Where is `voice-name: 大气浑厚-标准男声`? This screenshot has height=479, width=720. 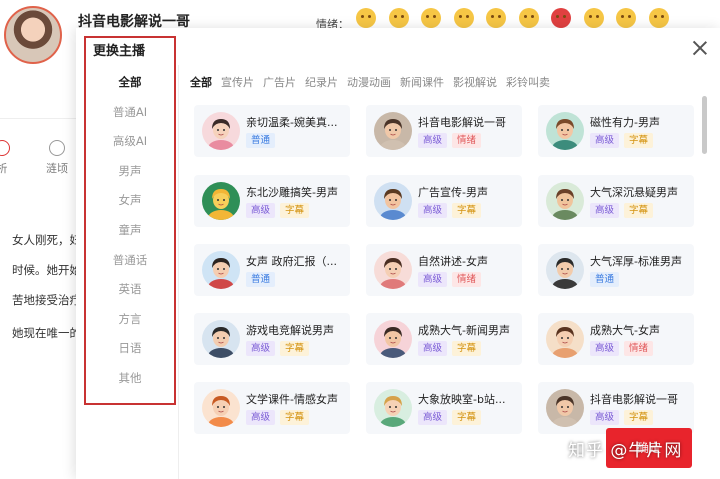
voice-name: 大气浑厚-标准男声 is located at coordinates (636, 261).